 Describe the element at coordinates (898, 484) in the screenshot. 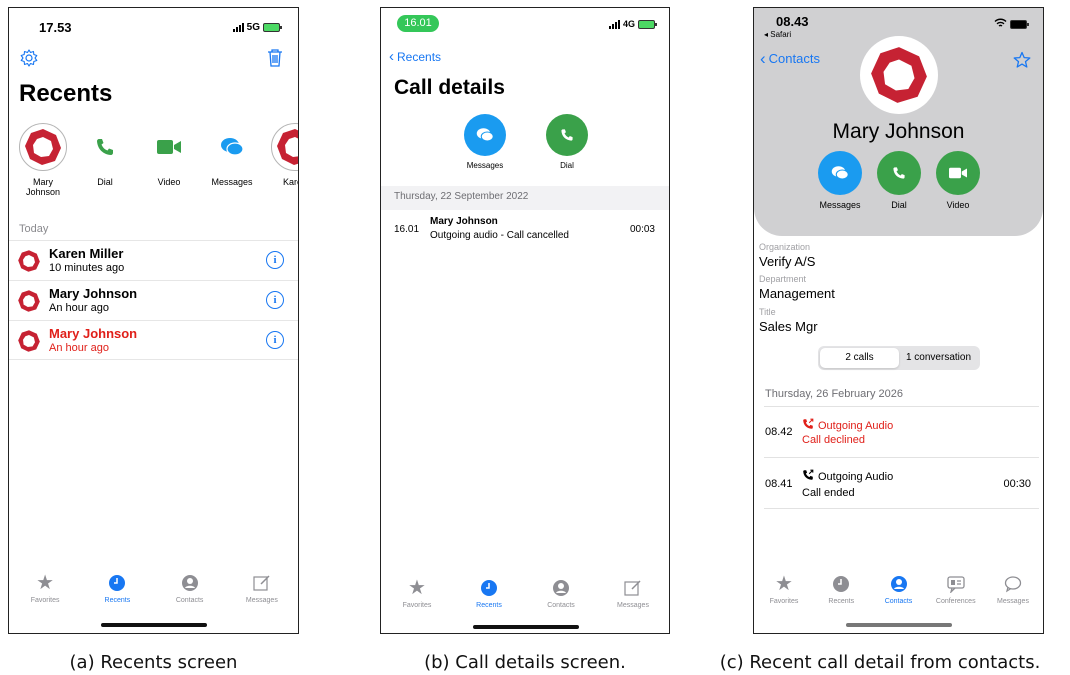

I see `call-entry: 08.41 Outgoing Audio Call ended 00:30` at that location.